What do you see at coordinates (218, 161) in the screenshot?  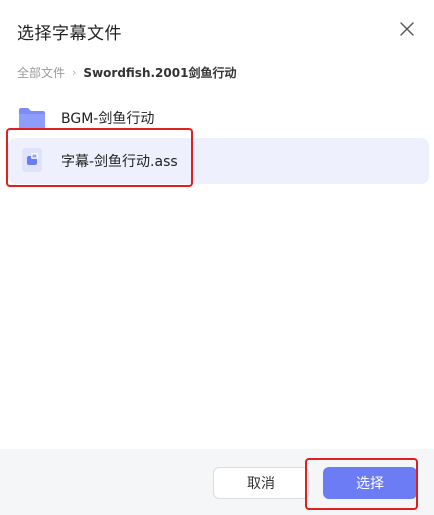 I see `list-item: 字幕-剑鱼行动.ass` at bounding box center [218, 161].